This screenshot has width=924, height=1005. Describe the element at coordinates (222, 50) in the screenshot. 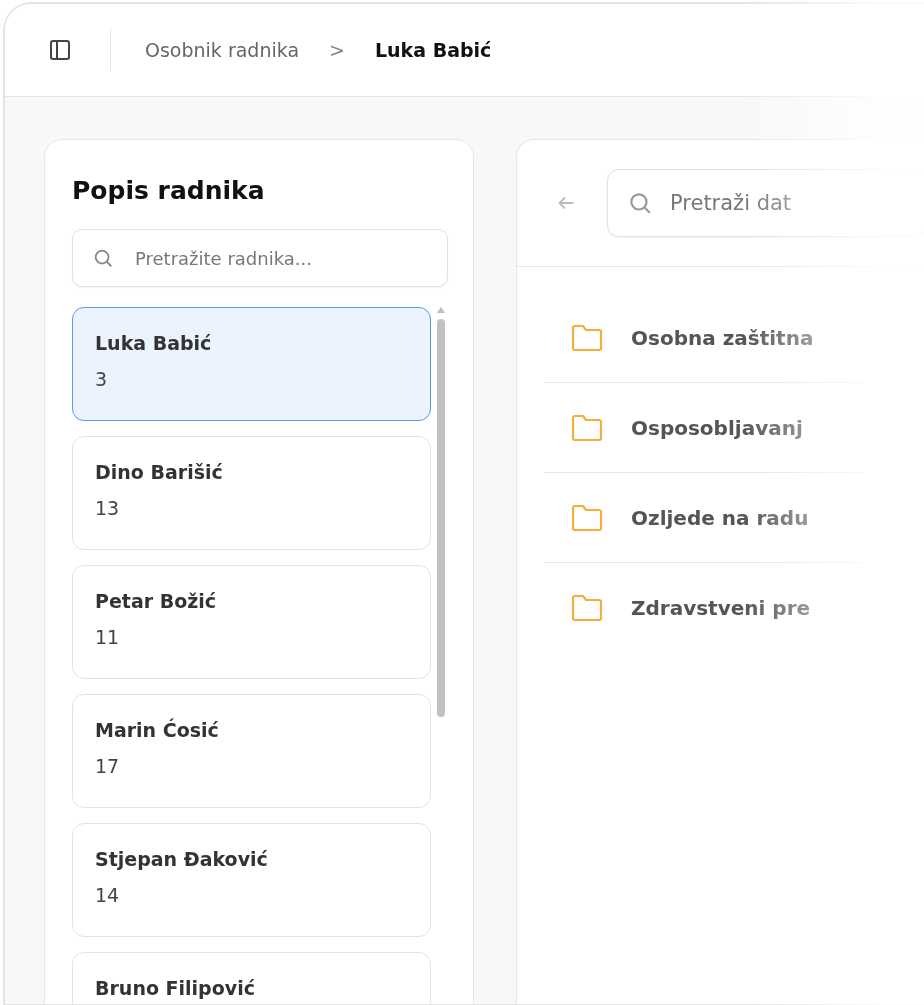

I see `breadcrumb-link: Osobnik radnika` at that location.